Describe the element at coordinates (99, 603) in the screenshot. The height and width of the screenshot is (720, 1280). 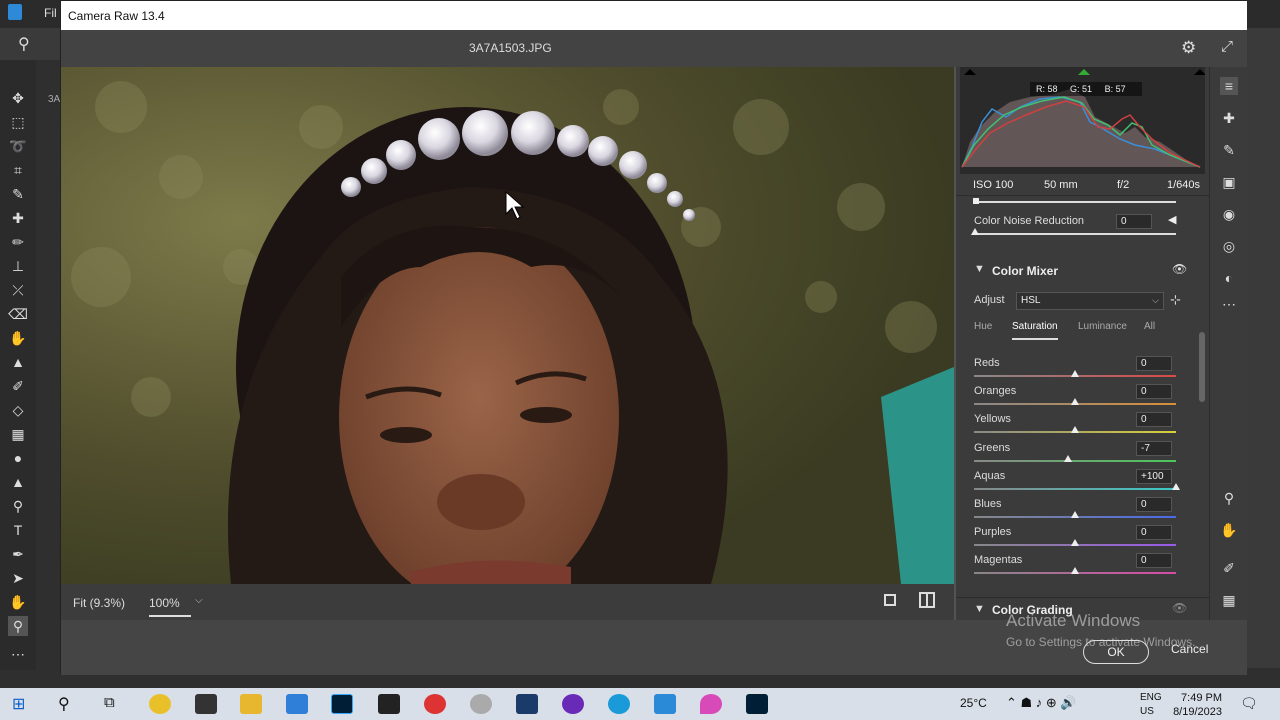
I see `fit-zoom-button: Fit (9.3%)` at that location.